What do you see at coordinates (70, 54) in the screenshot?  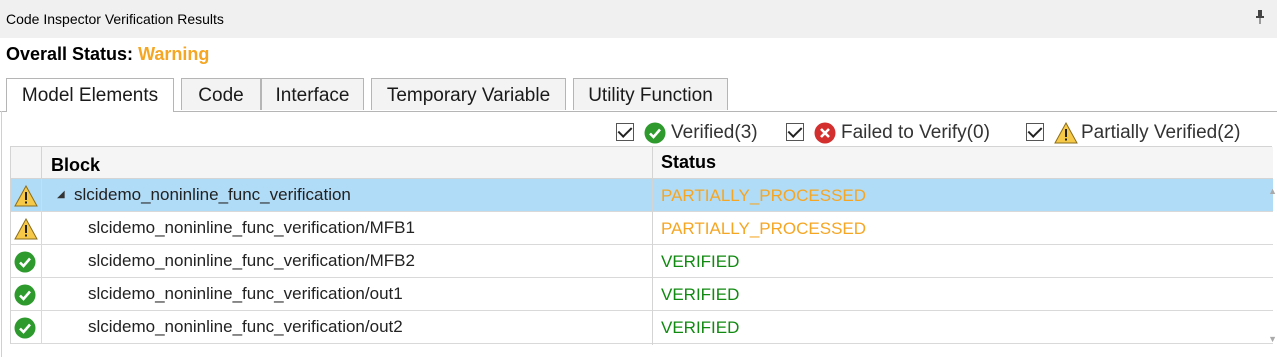 I see `overall-status-label: Overall Status:` at bounding box center [70, 54].